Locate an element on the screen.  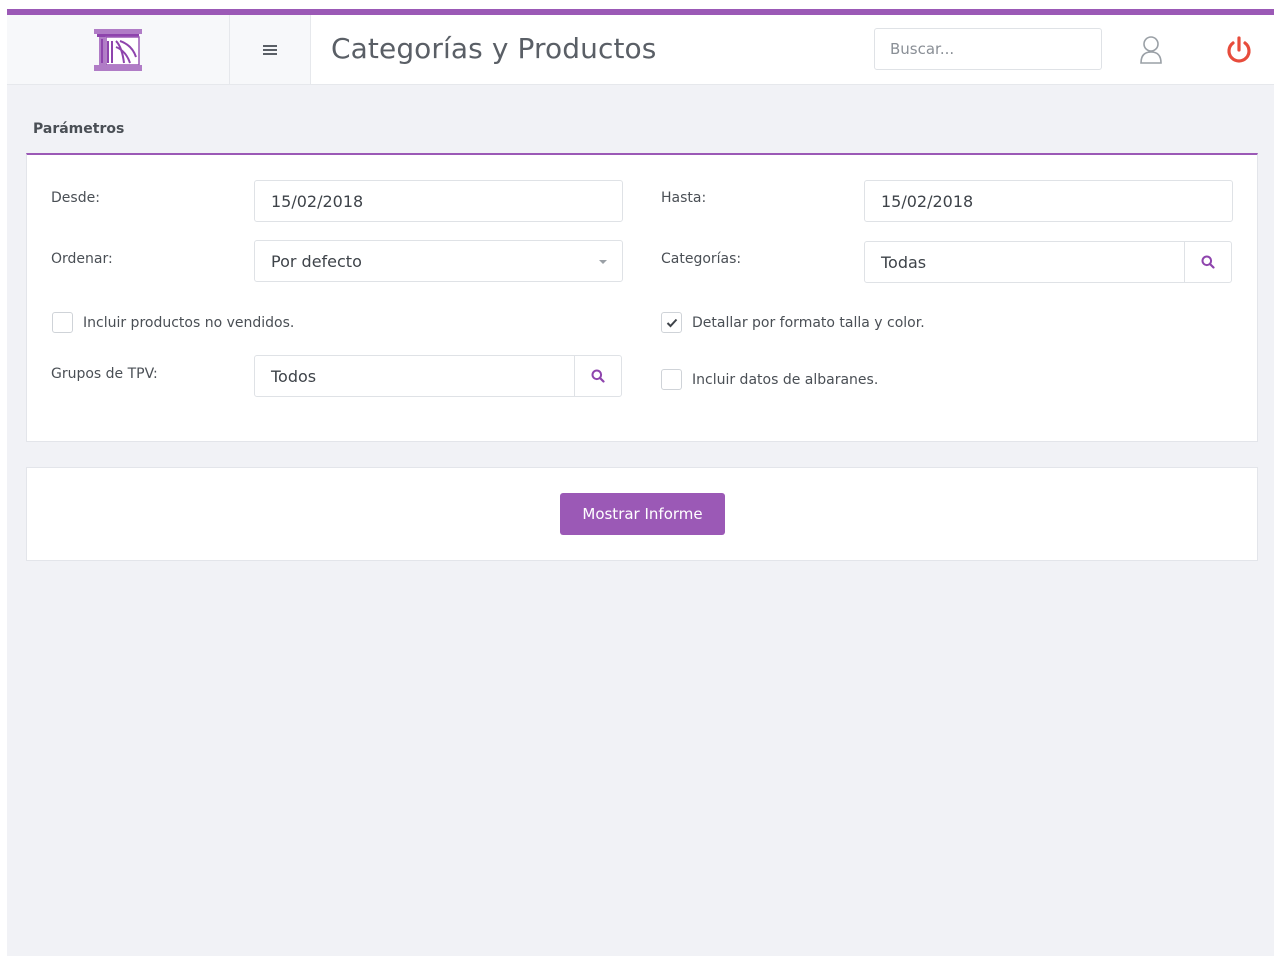
grupos-tpv-field: Todos is located at coordinates (438, 376).